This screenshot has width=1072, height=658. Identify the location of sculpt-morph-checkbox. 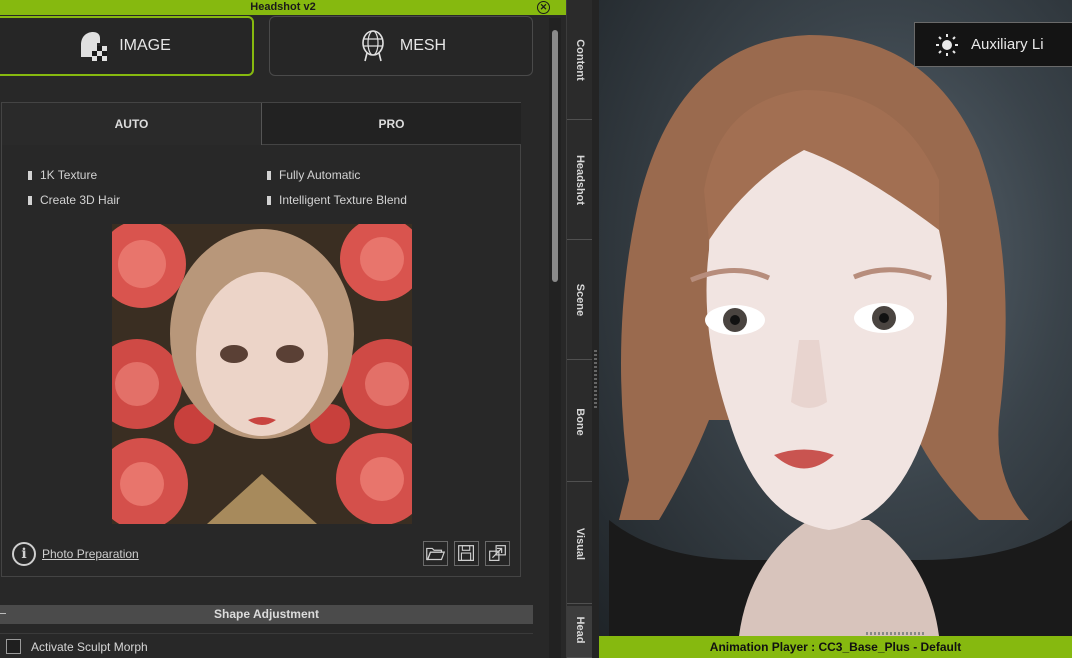
(13, 646).